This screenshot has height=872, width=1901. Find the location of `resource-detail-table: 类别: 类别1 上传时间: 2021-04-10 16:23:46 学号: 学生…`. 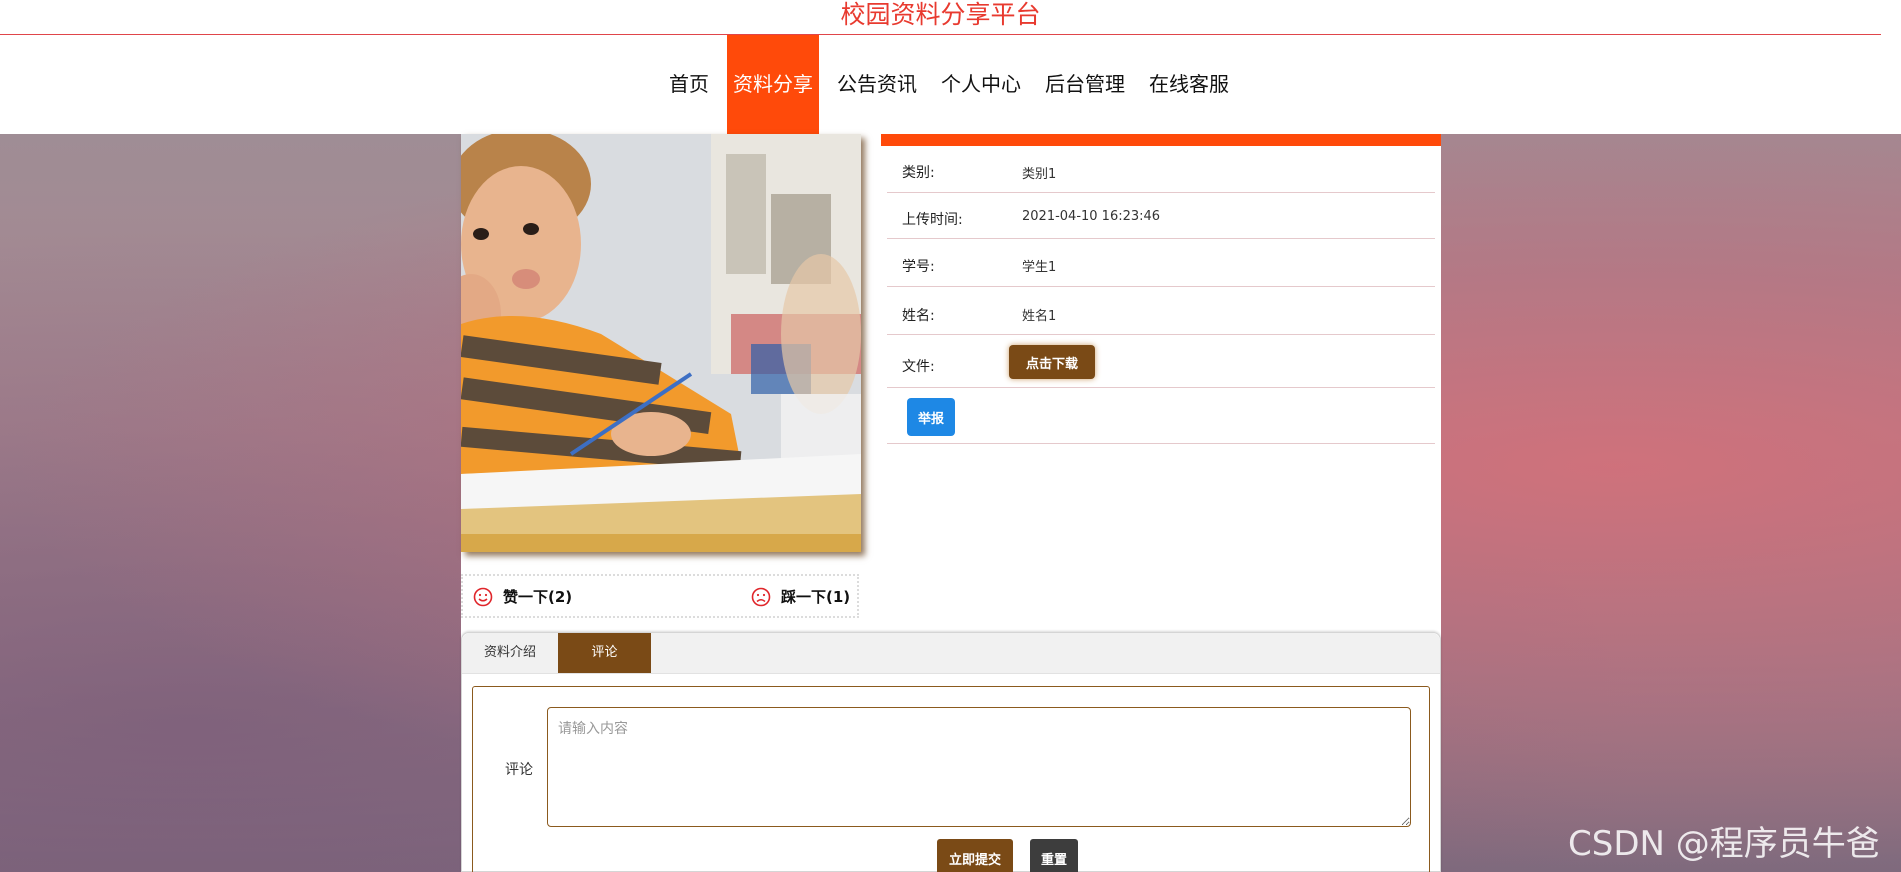

resource-detail-table: 类别: 类别1 上传时间: 2021-04-10 16:23:46 学号: 学生… is located at coordinates (1161, 295).